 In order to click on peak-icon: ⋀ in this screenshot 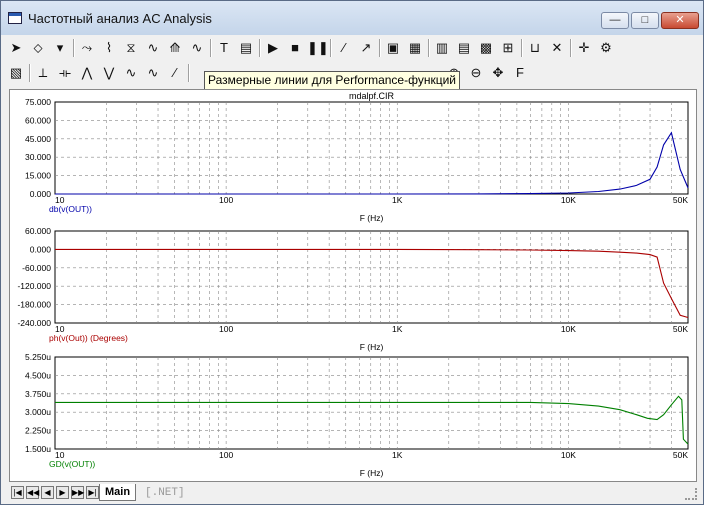, I will do `click(87, 73)`.